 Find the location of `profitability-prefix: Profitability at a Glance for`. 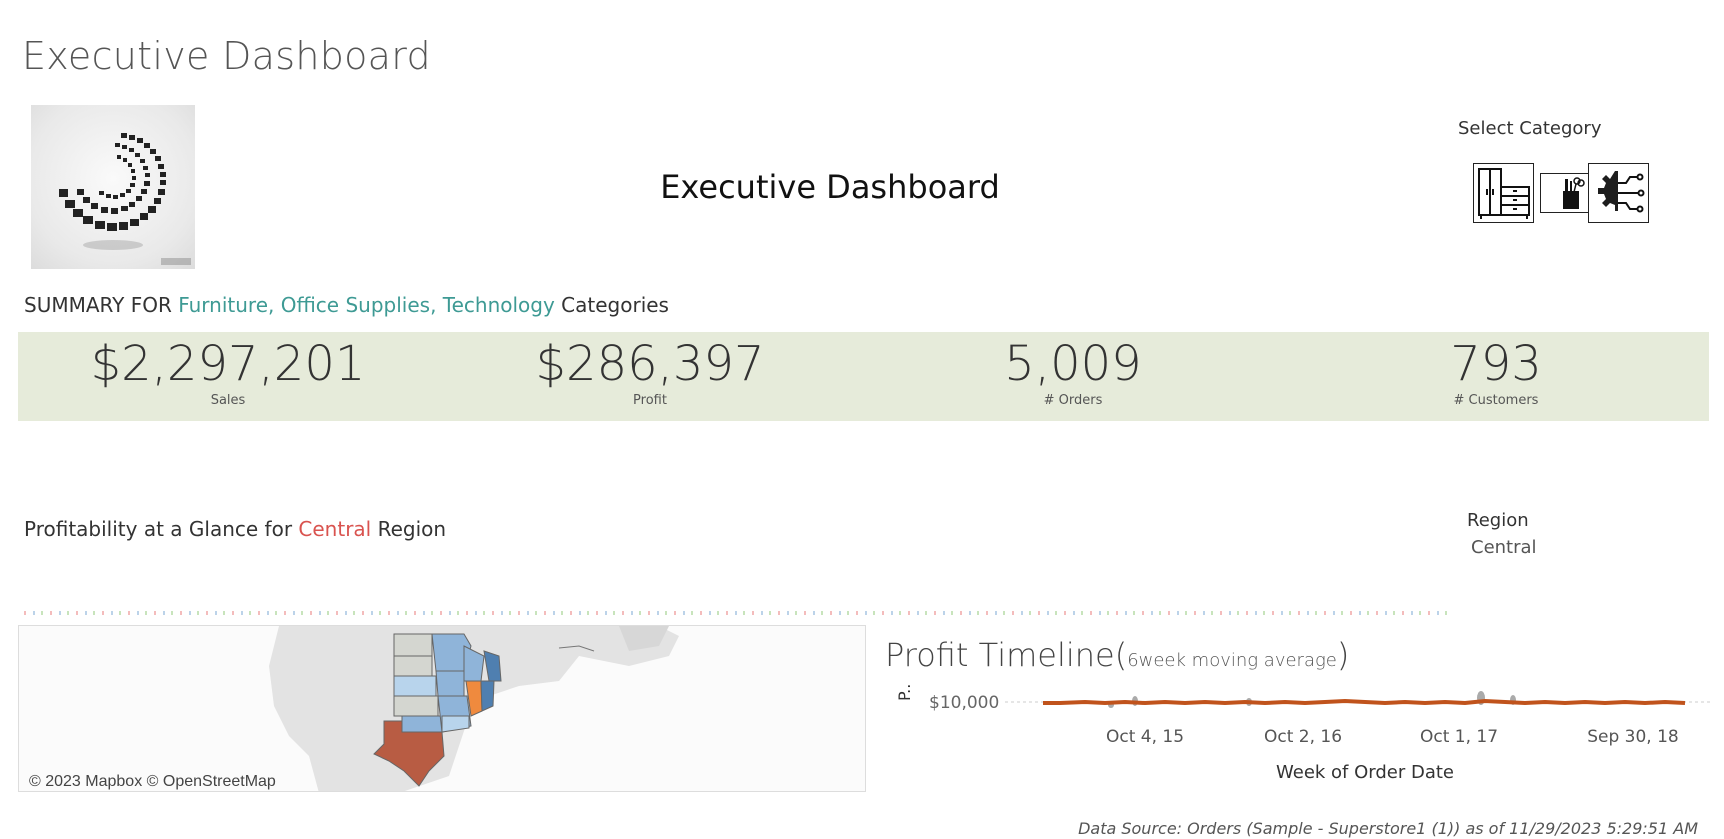

profitability-prefix: Profitability at a Glance for is located at coordinates (161, 529).